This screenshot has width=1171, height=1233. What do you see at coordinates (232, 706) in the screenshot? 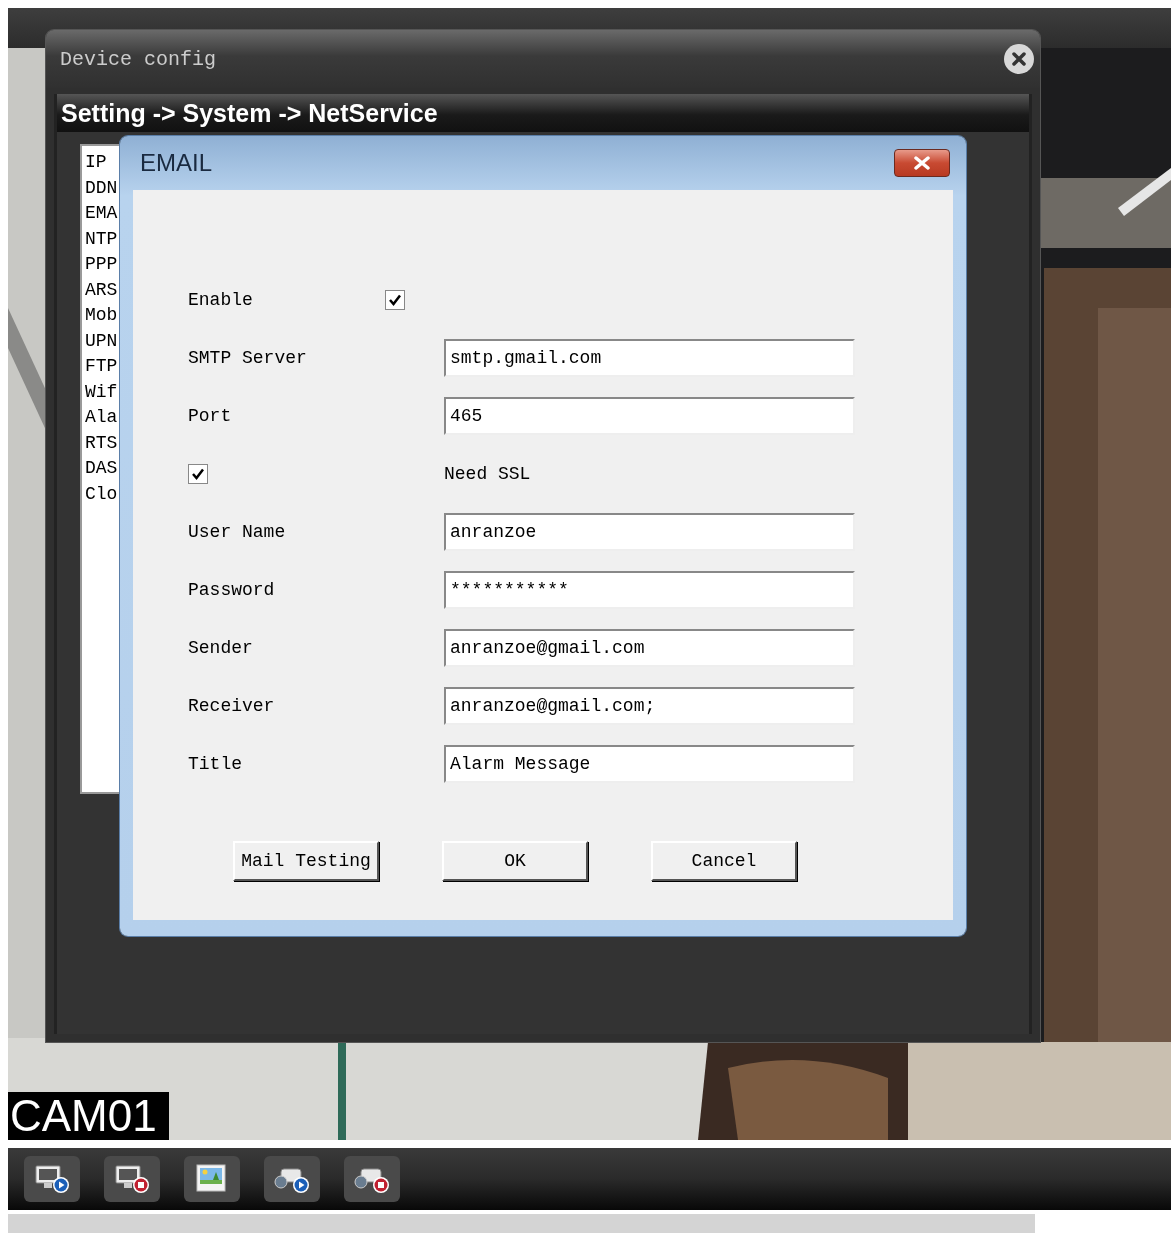
I see `field-label: Receiver` at bounding box center [232, 706].